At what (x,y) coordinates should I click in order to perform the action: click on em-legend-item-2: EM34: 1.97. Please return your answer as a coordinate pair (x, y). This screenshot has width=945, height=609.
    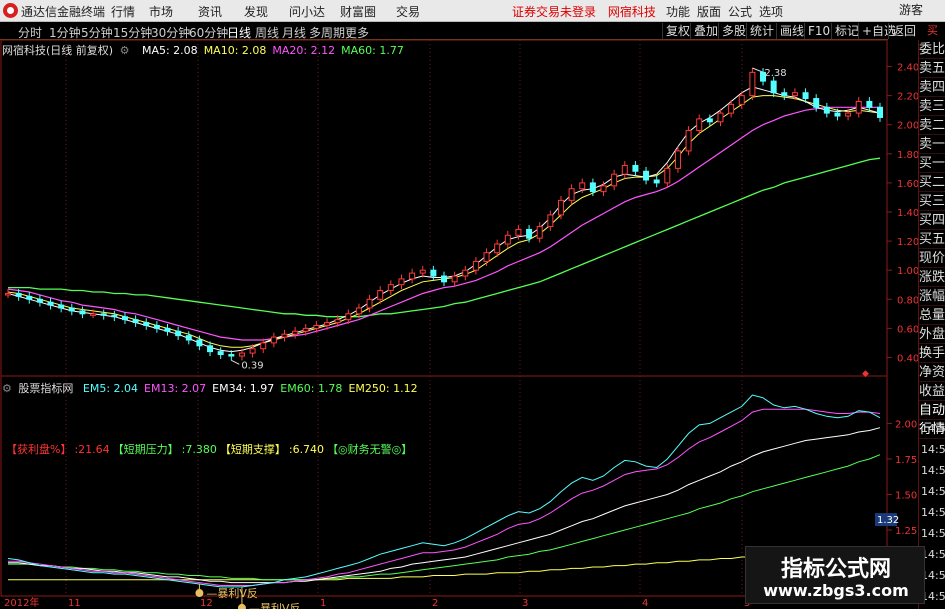
    Looking at the image, I should click on (243, 388).